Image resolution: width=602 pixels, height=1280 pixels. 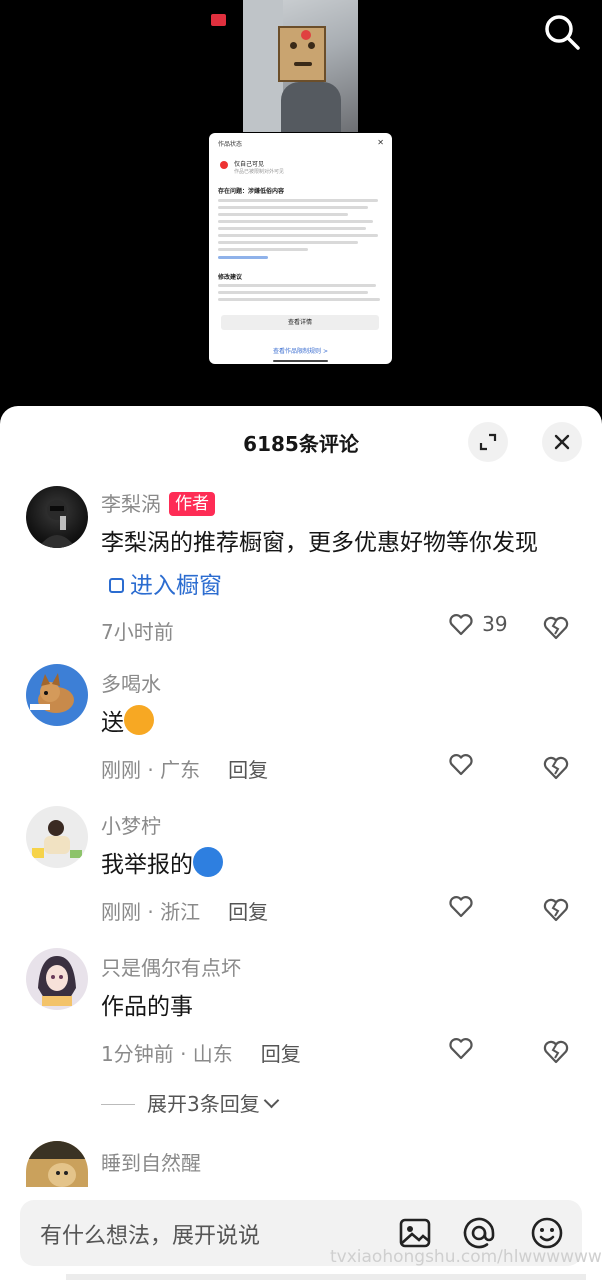 What do you see at coordinates (201, 1054) in the screenshot?
I see `comment-meta: 1分钟前 · 山东 回复` at bounding box center [201, 1054].